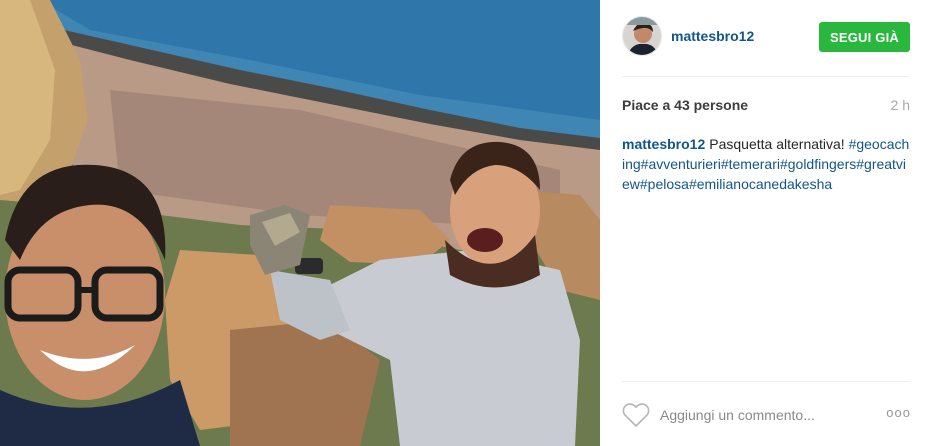 The width and height of the screenshot is (931, 446). What do you see at coordinates (898, 412) in the screenshot?
I see `more-options-icon: ooo` at bounding box center [898, 412].